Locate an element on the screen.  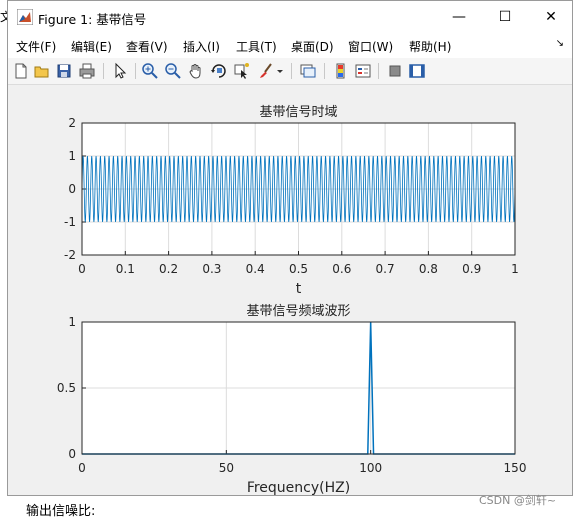
x-tick-label: 0.9 is located at coordinates (471, 269).